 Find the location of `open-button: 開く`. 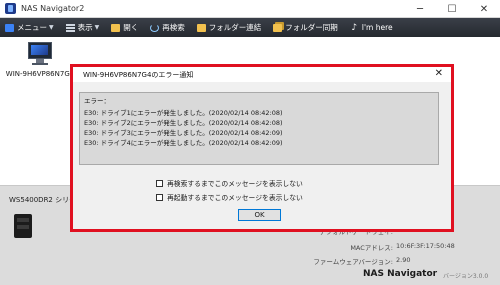

open-button: 開く is located at coordinates (125, 27).